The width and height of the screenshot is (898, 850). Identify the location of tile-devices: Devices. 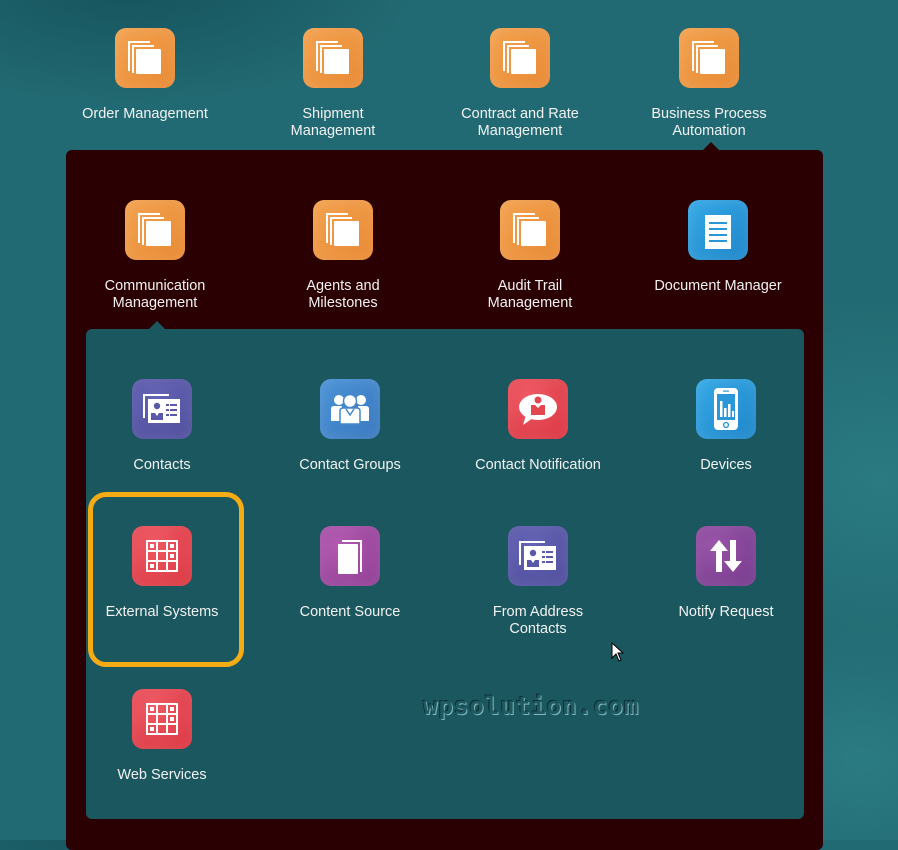
(726, 426).